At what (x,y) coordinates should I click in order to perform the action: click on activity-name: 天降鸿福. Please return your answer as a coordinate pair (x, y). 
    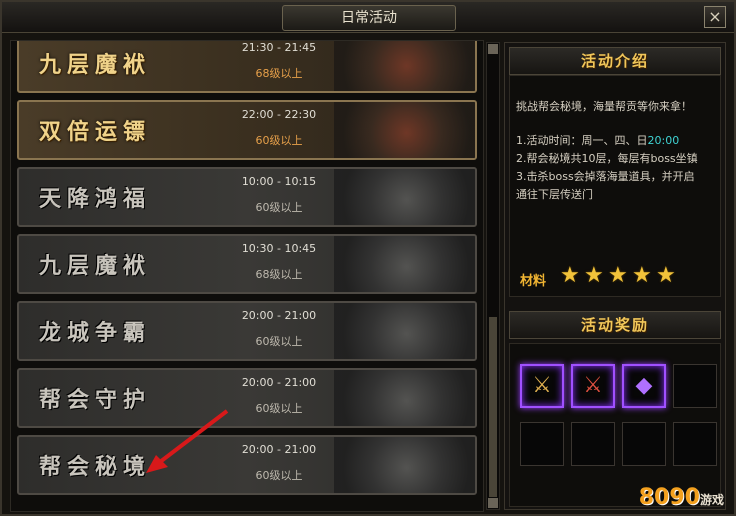
    Looking at the image, I should click on (95, 199).